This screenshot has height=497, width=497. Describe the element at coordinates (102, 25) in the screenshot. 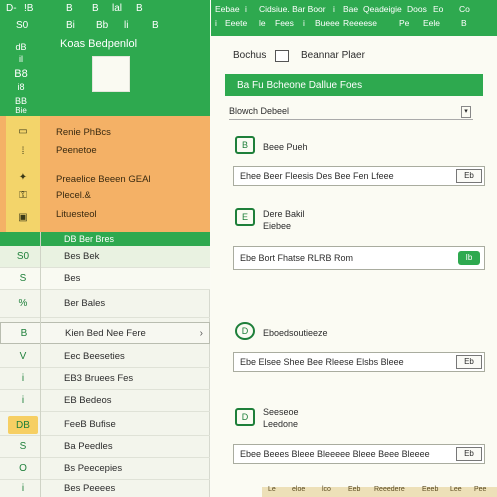

I see `toolbar-item: Bb` at that location.